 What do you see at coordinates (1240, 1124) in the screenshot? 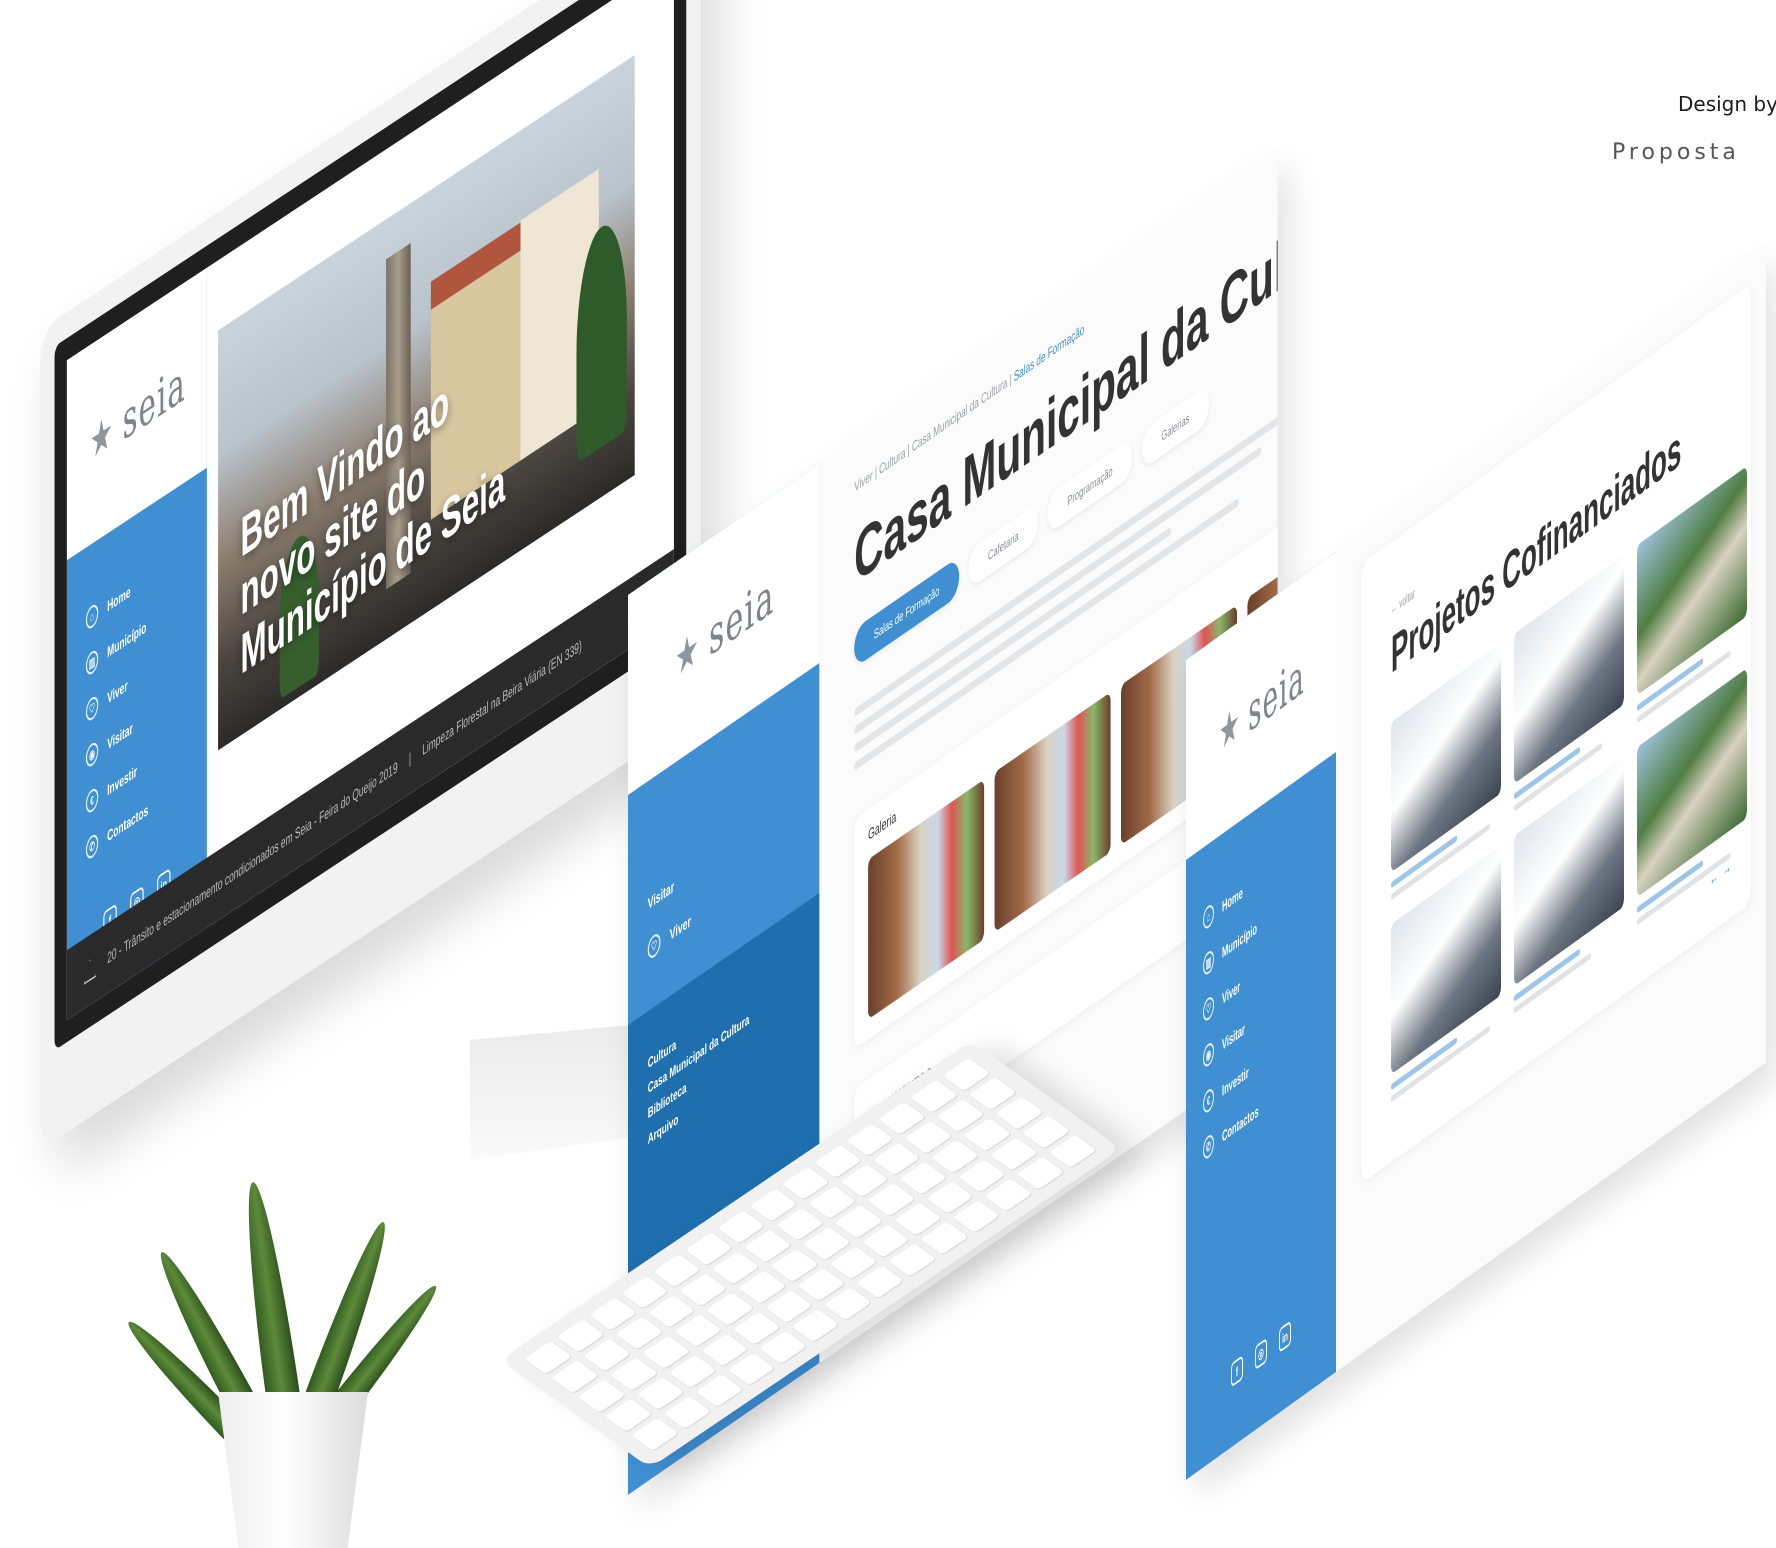
I see `menu-label: Contactos` at bounding box center [1240, 1124].